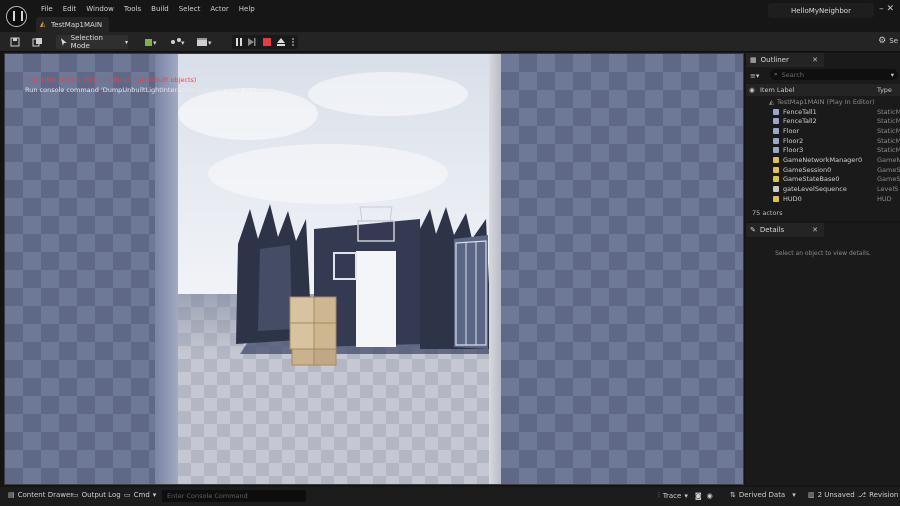 The width and height of the screenshot is (900, 506). I want to click on content-drawer-icon: ▤, so click(11, 495).